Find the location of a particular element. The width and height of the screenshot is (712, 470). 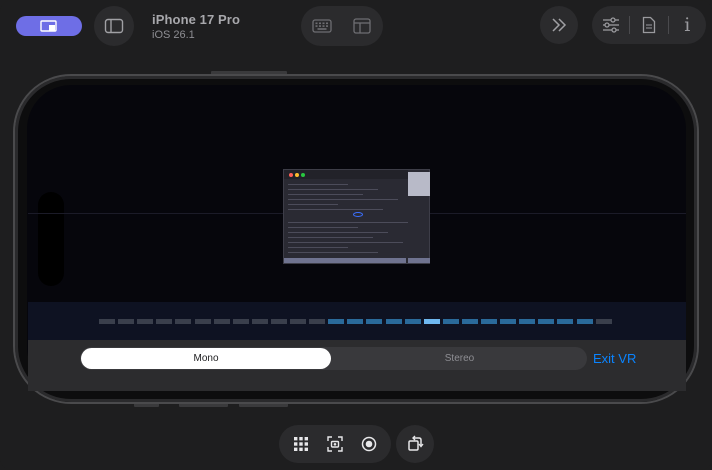

grid-icon is located at coordinates (301, 444).